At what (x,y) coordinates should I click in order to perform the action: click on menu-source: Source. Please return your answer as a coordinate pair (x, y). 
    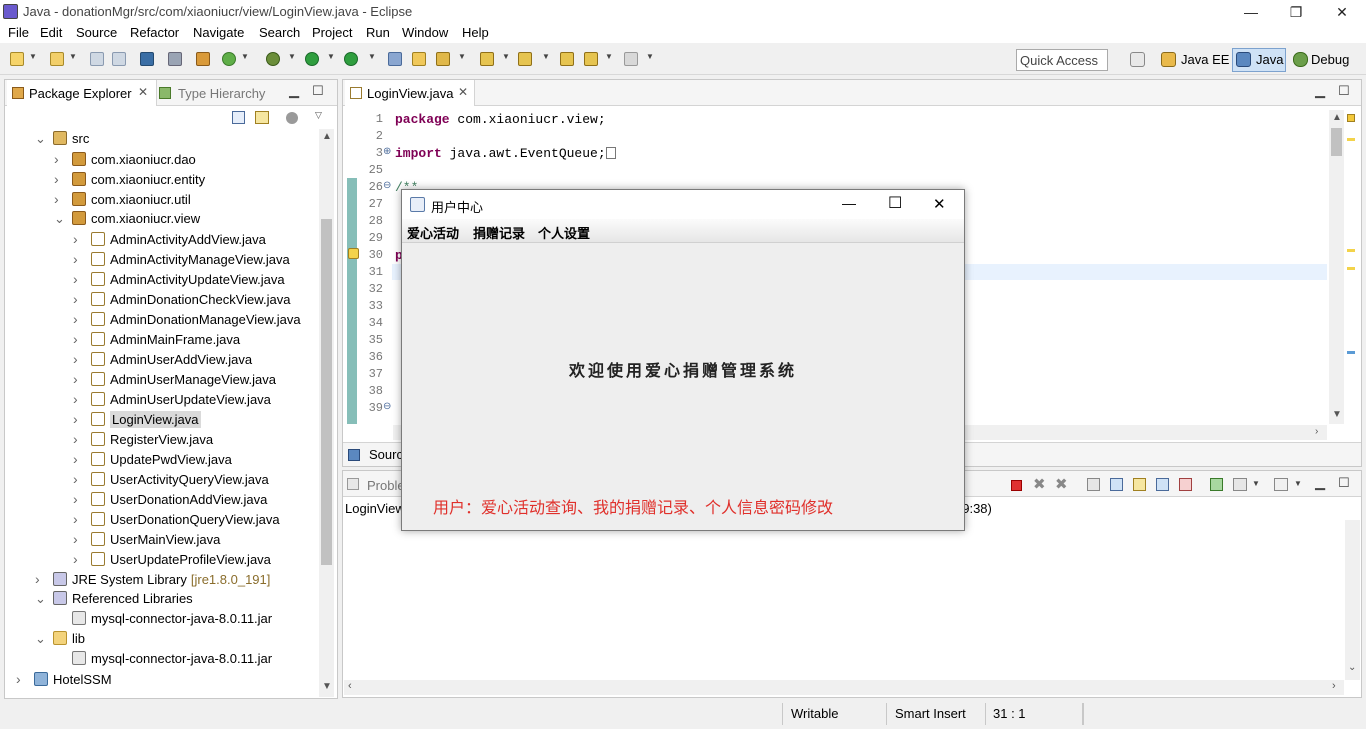
    Looking at the image, I should click on (96, 32).